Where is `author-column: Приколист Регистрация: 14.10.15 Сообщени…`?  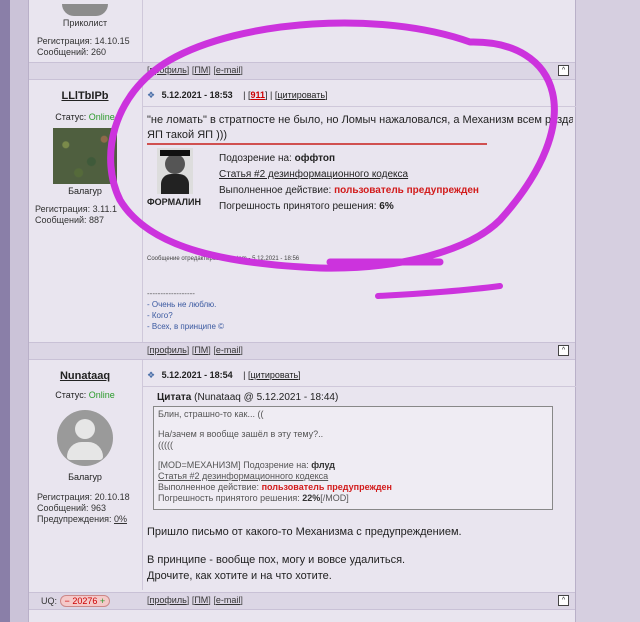 author-column: Приколист Регистрация: 14.10.15 Сообщени… is located at coordinates (85, 31).